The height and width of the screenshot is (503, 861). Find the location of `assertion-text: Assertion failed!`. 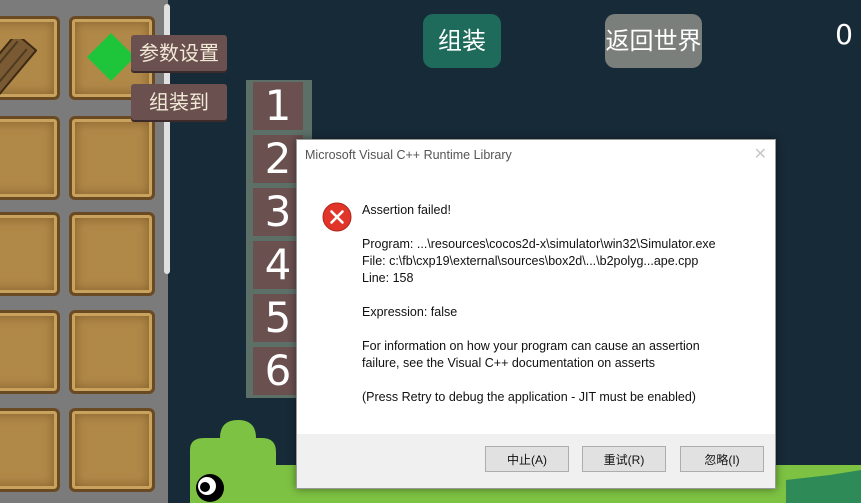

assertion-text: Assertion failed! is located at coordinates (406, 210).